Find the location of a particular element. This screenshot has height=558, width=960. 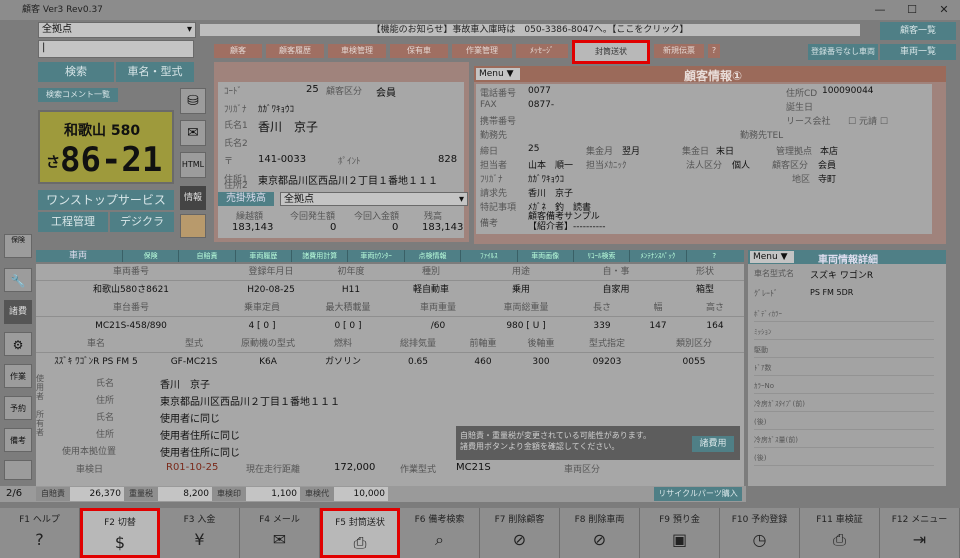

lease-checkbox: ☐ 元請 ☐ is located at coordinates (868, 120).